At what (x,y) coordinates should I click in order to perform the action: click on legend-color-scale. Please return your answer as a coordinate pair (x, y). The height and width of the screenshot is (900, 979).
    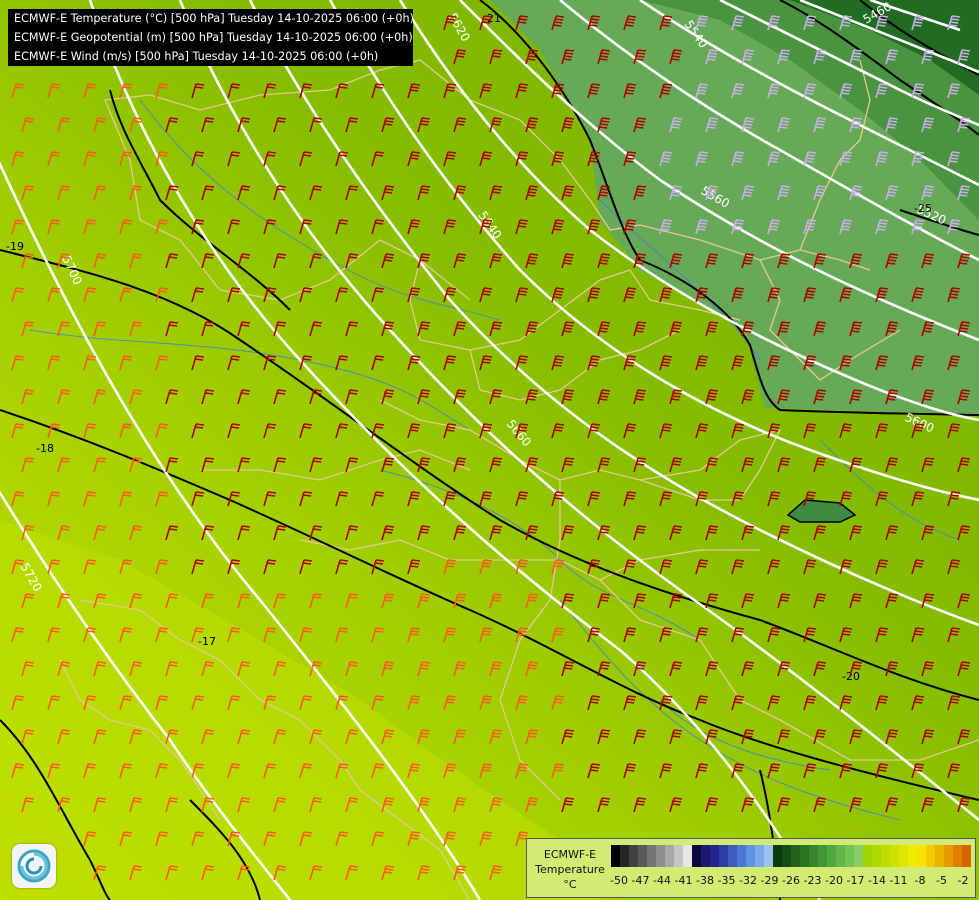
    Looking at the image, I should click on (791, 856).